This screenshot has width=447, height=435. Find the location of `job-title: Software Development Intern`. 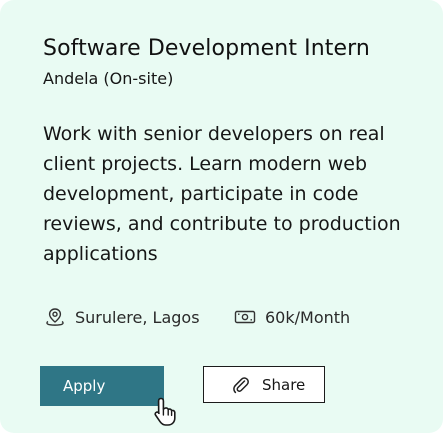

job-title: Software Development Intern is located at coordinates (206, 48).